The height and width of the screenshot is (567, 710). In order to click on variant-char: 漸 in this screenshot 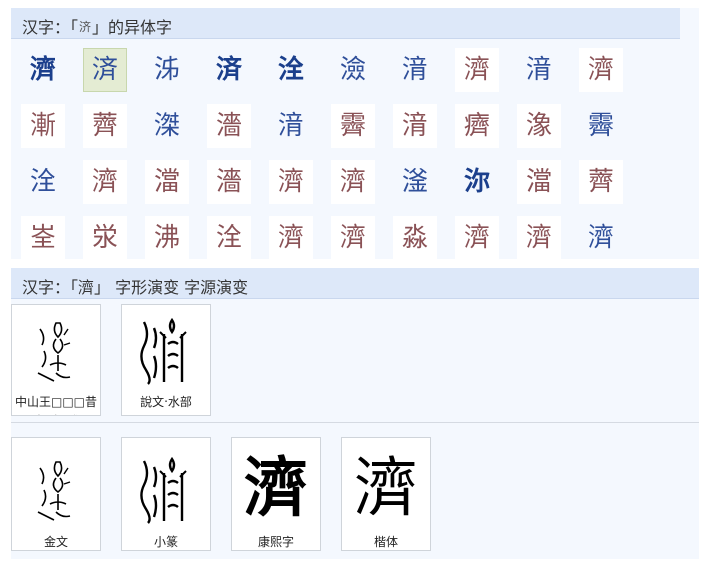, I will do `click(42, 126)`.